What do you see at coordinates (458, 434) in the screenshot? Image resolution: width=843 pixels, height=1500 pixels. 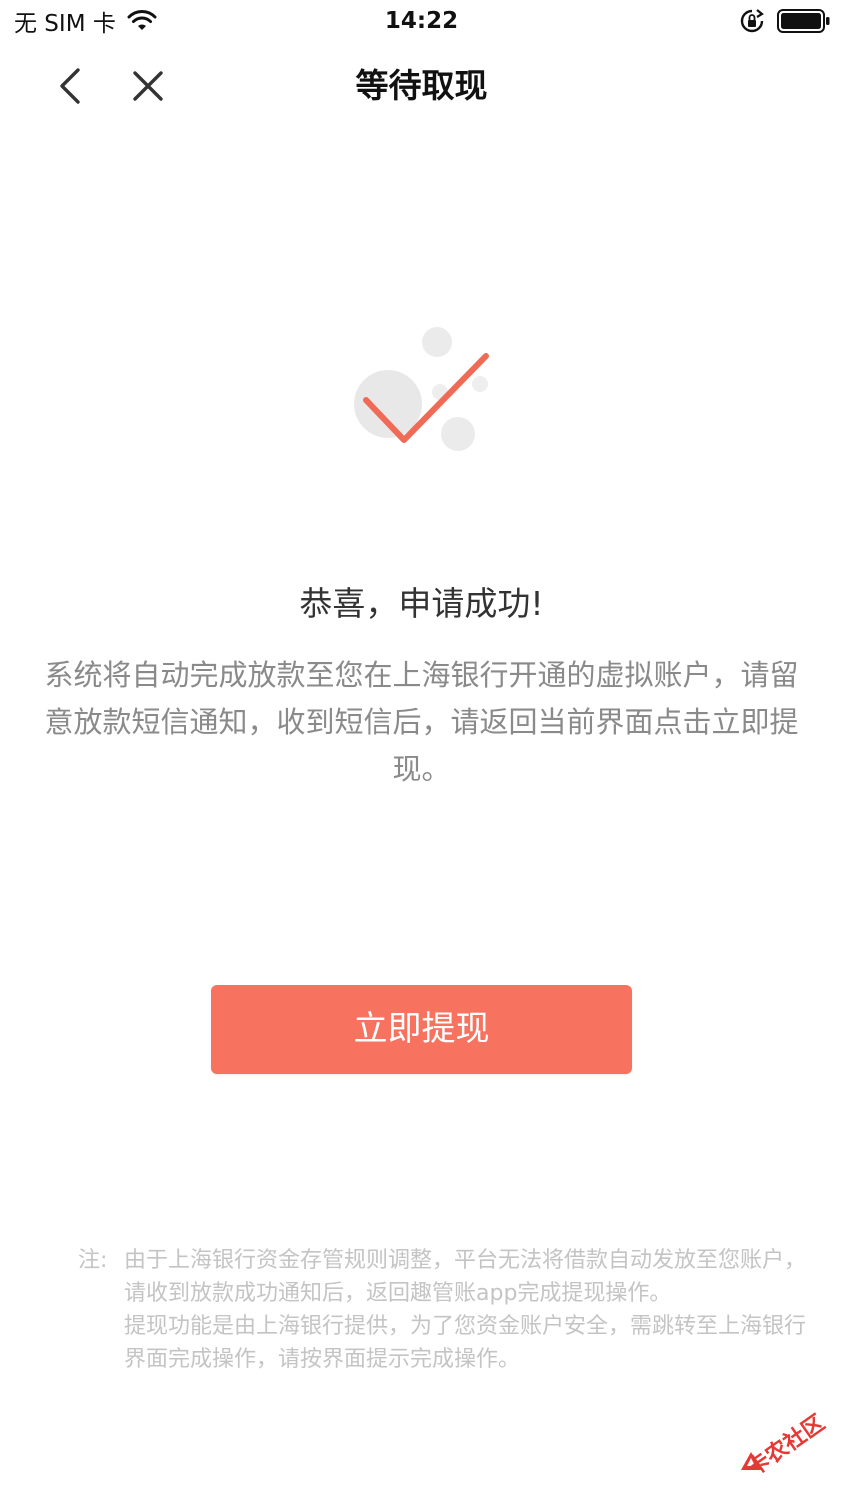 I see `bubble-bottom` at bounding box center [458, 434].